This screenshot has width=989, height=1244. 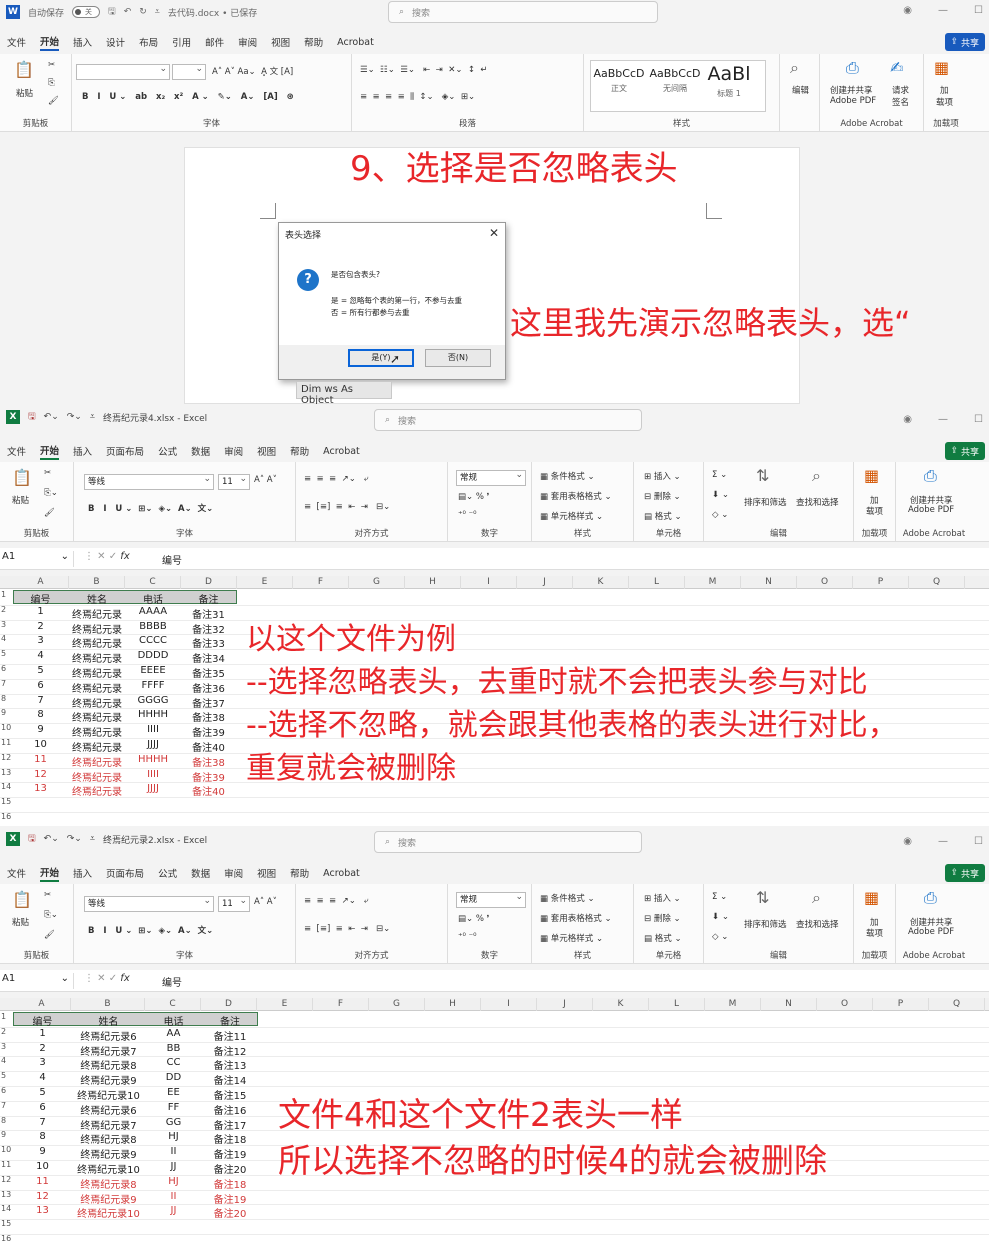 What do you see at coordinates (153, 759) in the screenshot?
I see `table-cell: HHHH` at bounding box center [153, 759].